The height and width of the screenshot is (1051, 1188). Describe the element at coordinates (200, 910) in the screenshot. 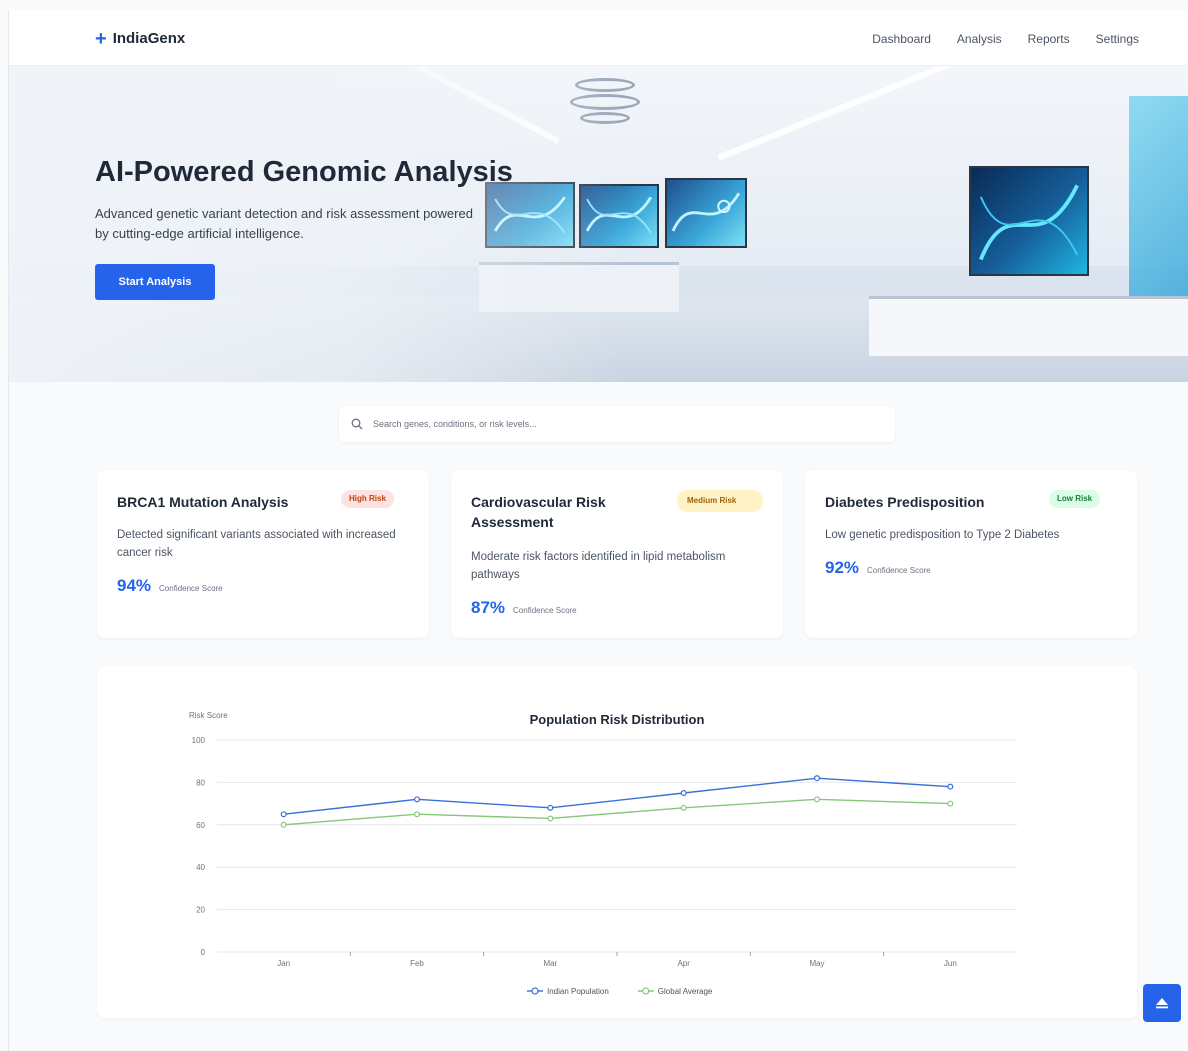

I see `y-tick-label: 20` at that location.